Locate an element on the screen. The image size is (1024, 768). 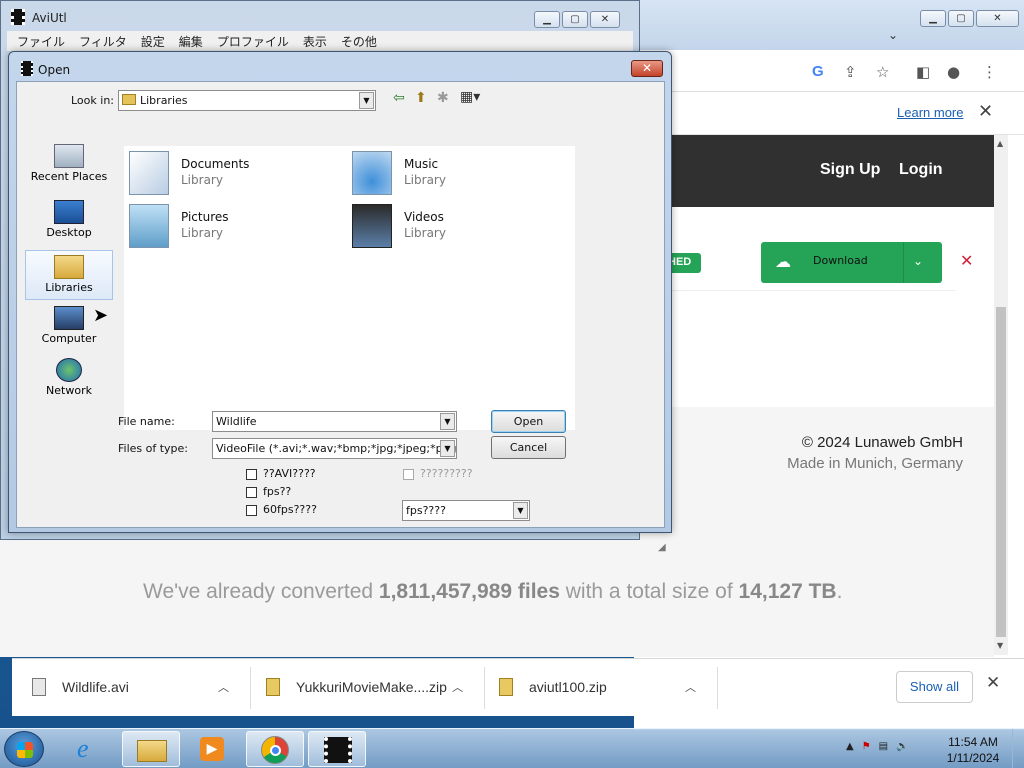
menu-other: その他 is located at coordinates (361, 41).